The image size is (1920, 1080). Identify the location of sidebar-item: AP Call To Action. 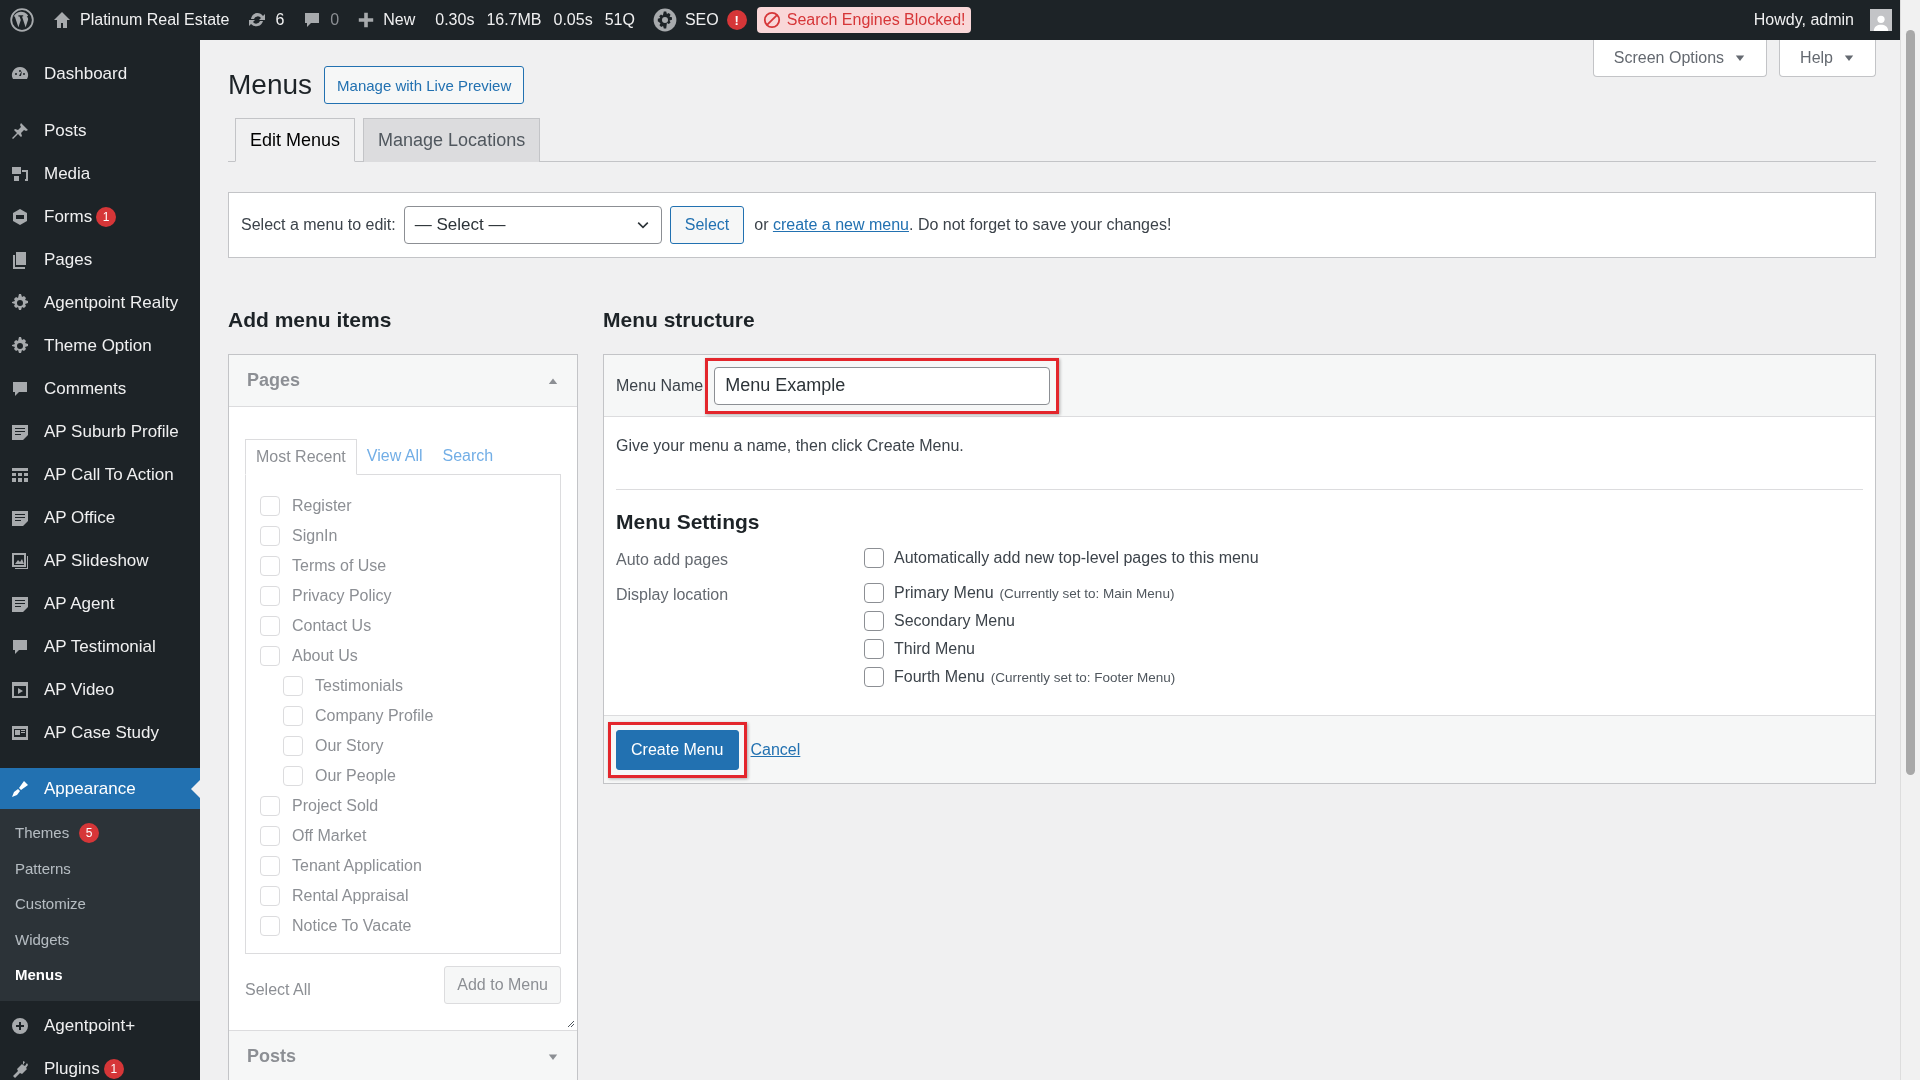
(100, 474).